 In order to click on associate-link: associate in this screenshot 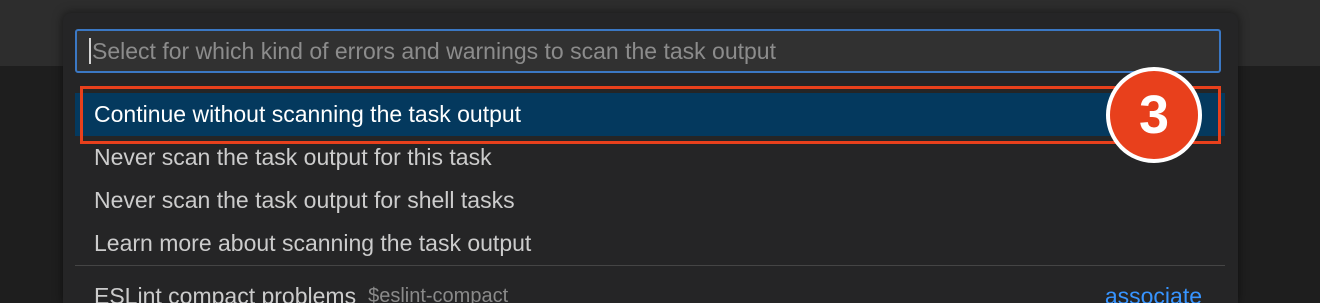, I will do `click(1153, 293)`.